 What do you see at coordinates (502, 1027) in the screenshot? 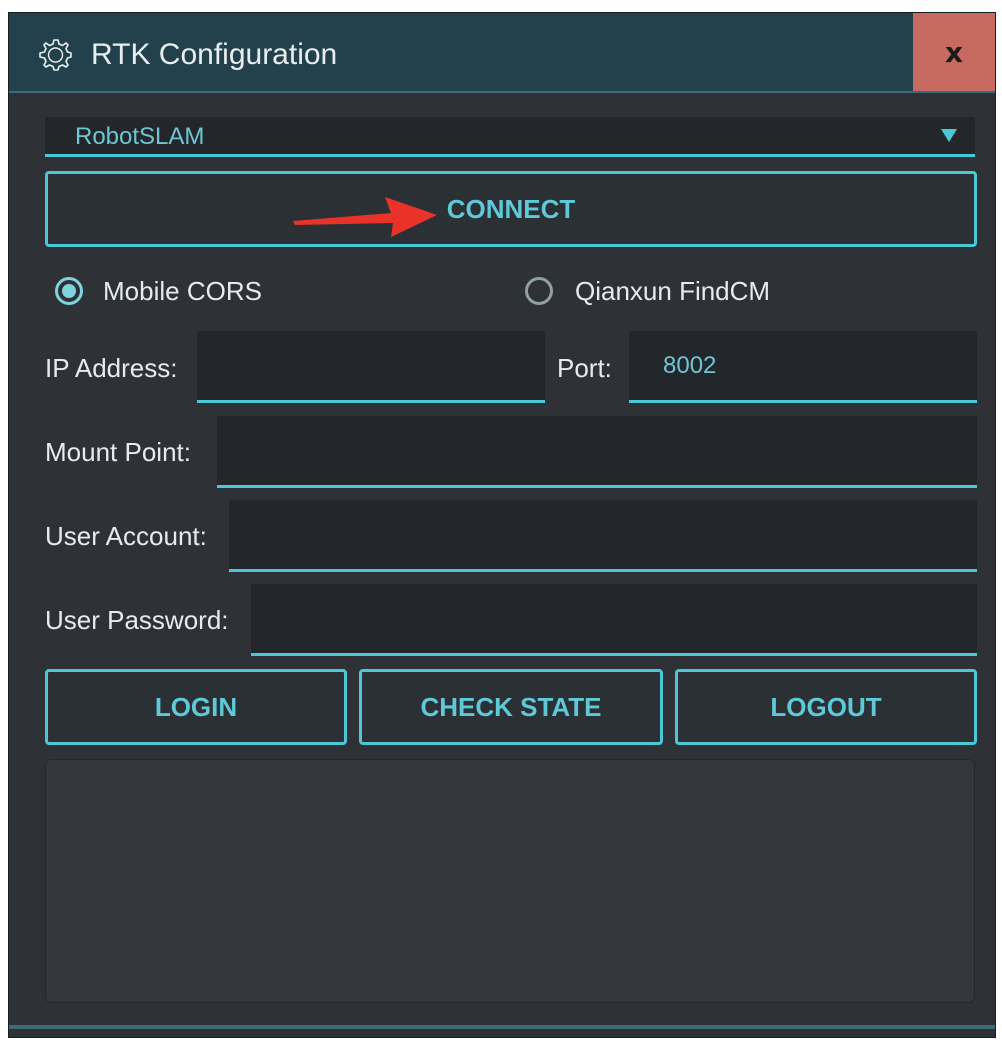
I see `bottom-divider` at bounding box center [502, 1027].